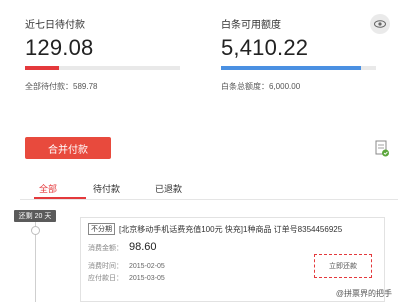 Image resolution: width=398 pixels, height=302 pixels. Describe the element at coordinates (105, 38) in the screenshot. I see `due-summary: 近七日待付款 129.08` at that location.